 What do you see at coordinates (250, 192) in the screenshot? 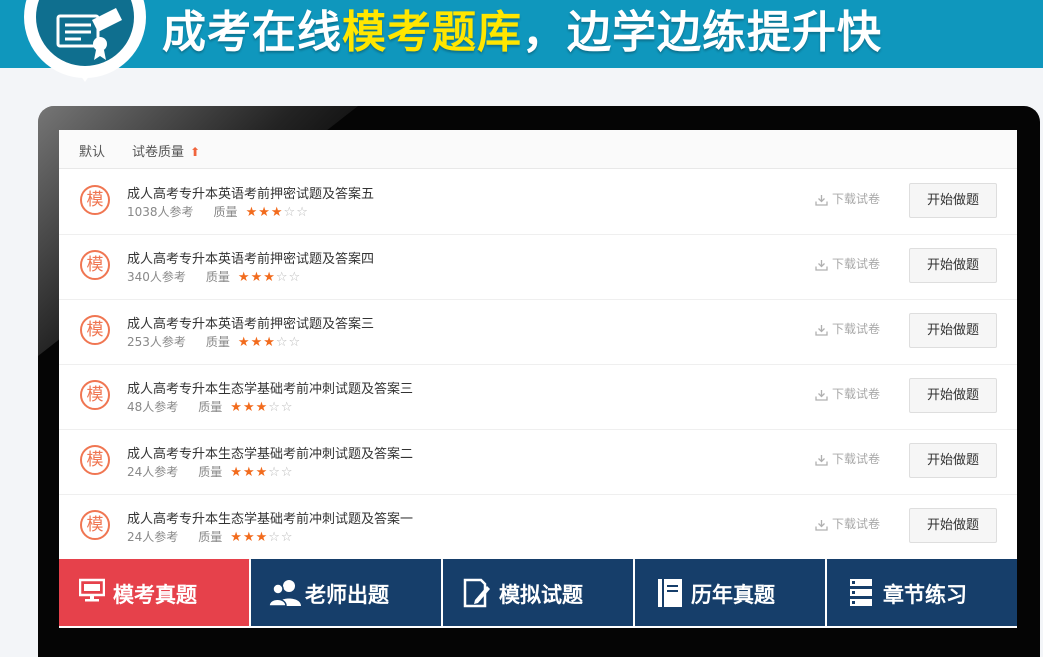
I see `exam-title: 成人高考专升本英语考前押密试题及答案五` at bounding box center [250, 192].